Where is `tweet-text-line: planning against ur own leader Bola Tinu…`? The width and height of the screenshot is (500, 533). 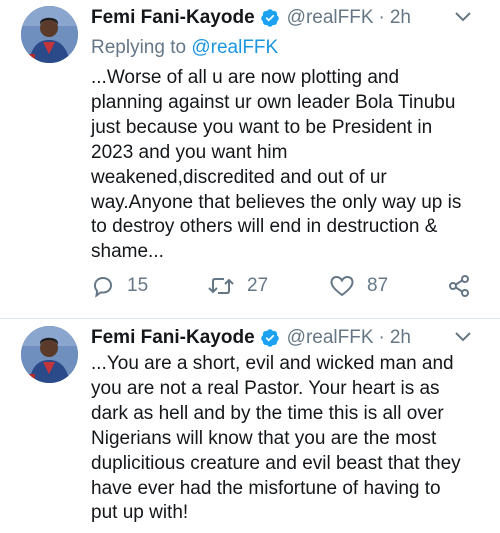
tweet-text-line: planning against ur own leader Bola Tinu… is located at coordinates (273, 102).